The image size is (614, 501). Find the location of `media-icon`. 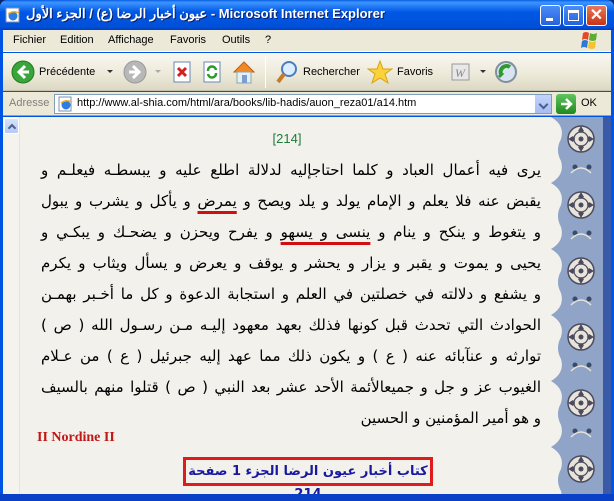

media-icon is located at coordinates (506, 72).